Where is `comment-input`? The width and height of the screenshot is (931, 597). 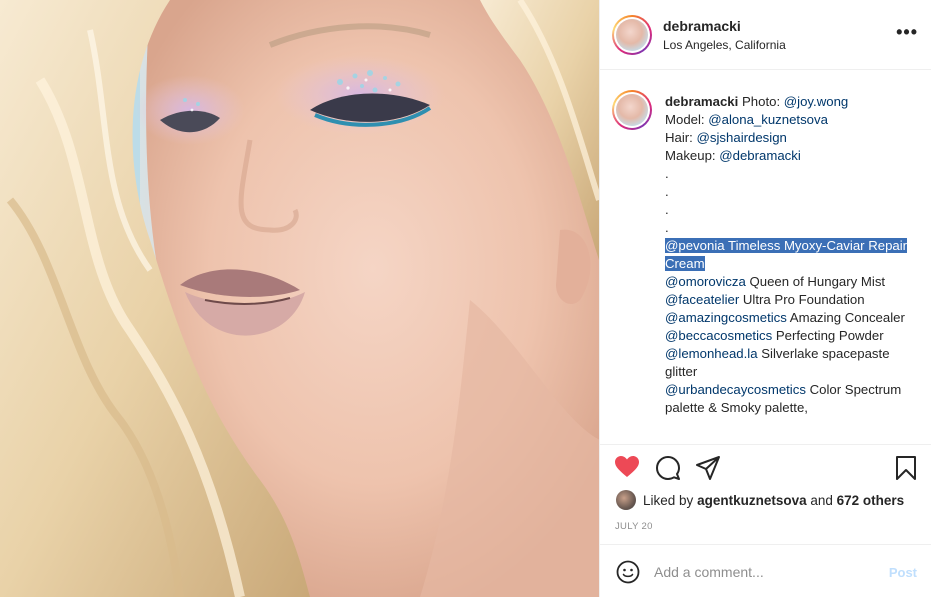 comment-input is located at coordinates (769, 572).